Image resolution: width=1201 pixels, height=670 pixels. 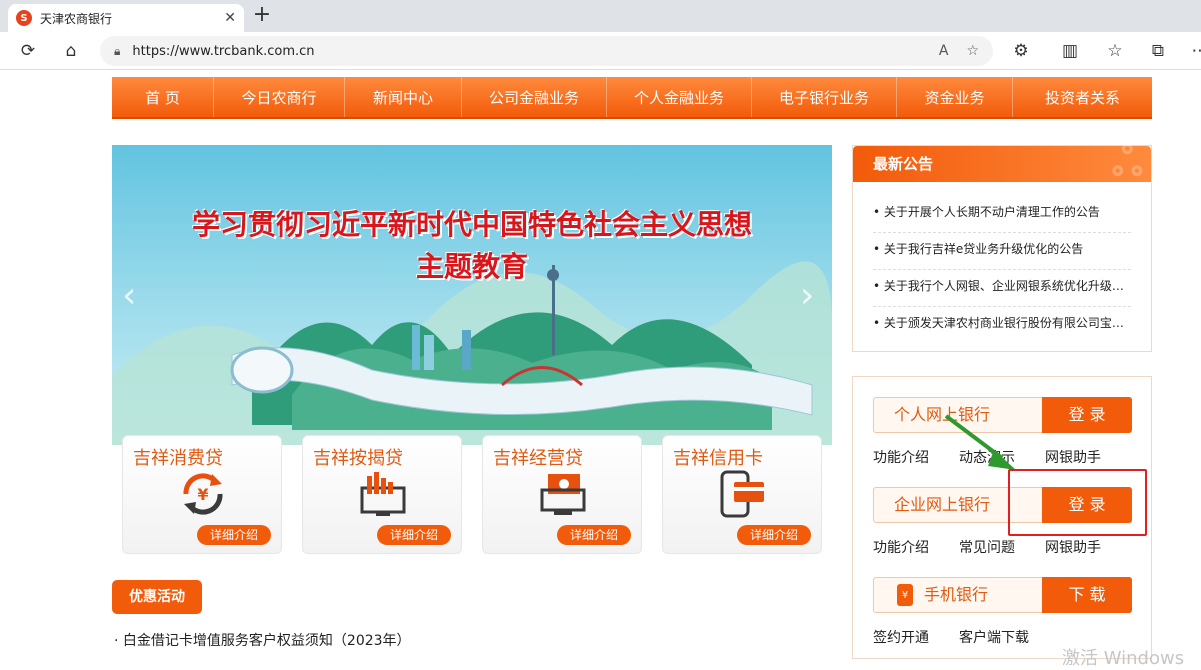 What do you see at coordinates (1123, 658) in the screenshot?
I see `windows-activation-watermark: 激活 Windows` at bounding box center [1123, 658].